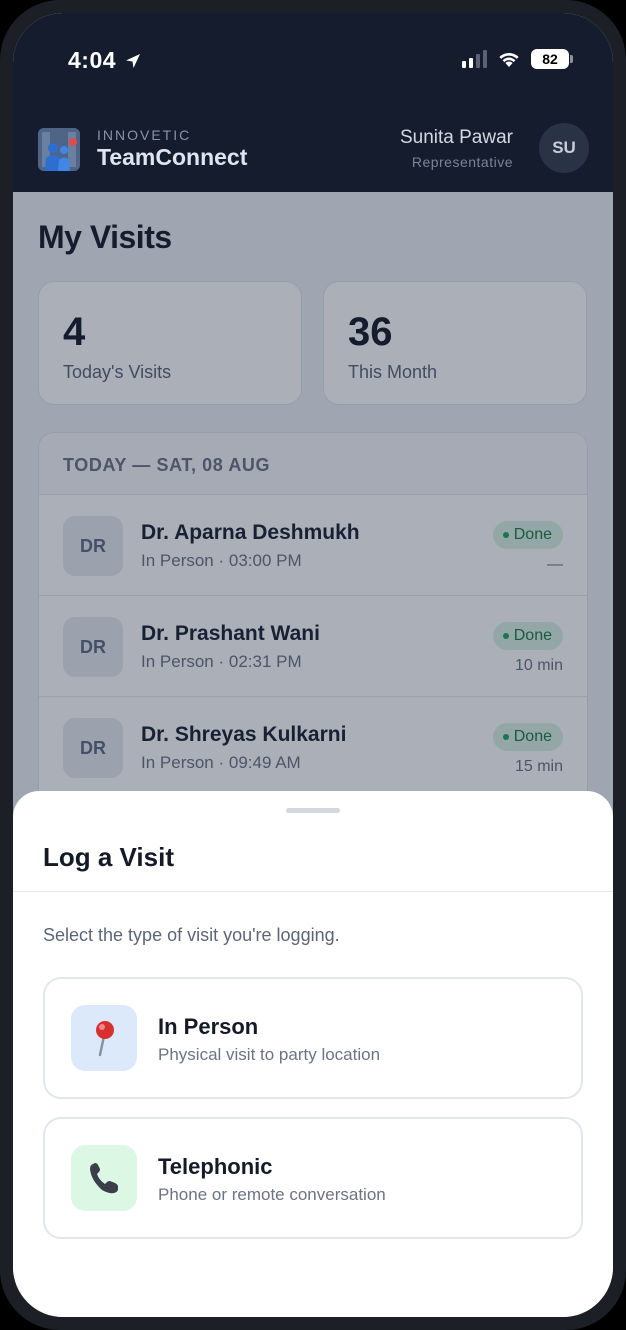 This screenshot has width=626, height=1330. What do you see at coordinates (59, 149) in the screenshot?
I see `brand-logo` at bounding box center [59, 149].